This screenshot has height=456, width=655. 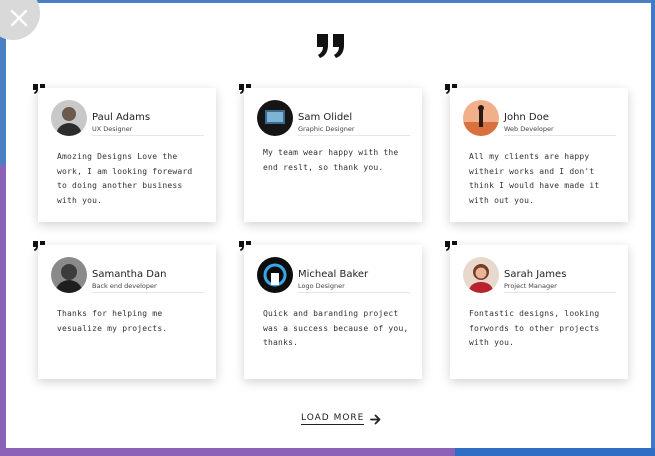 What do you see at coordinates (333, 274) in the screenshot?
I see `reviewer-name: Micheal Baker` at bounding box center [333, 274].